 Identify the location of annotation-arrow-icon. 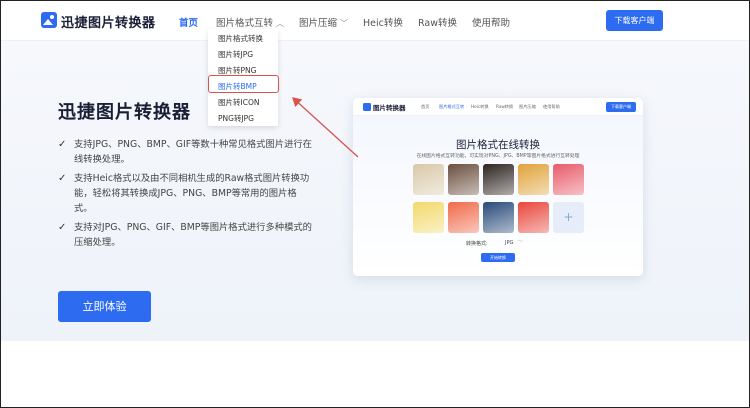
(325, 127).